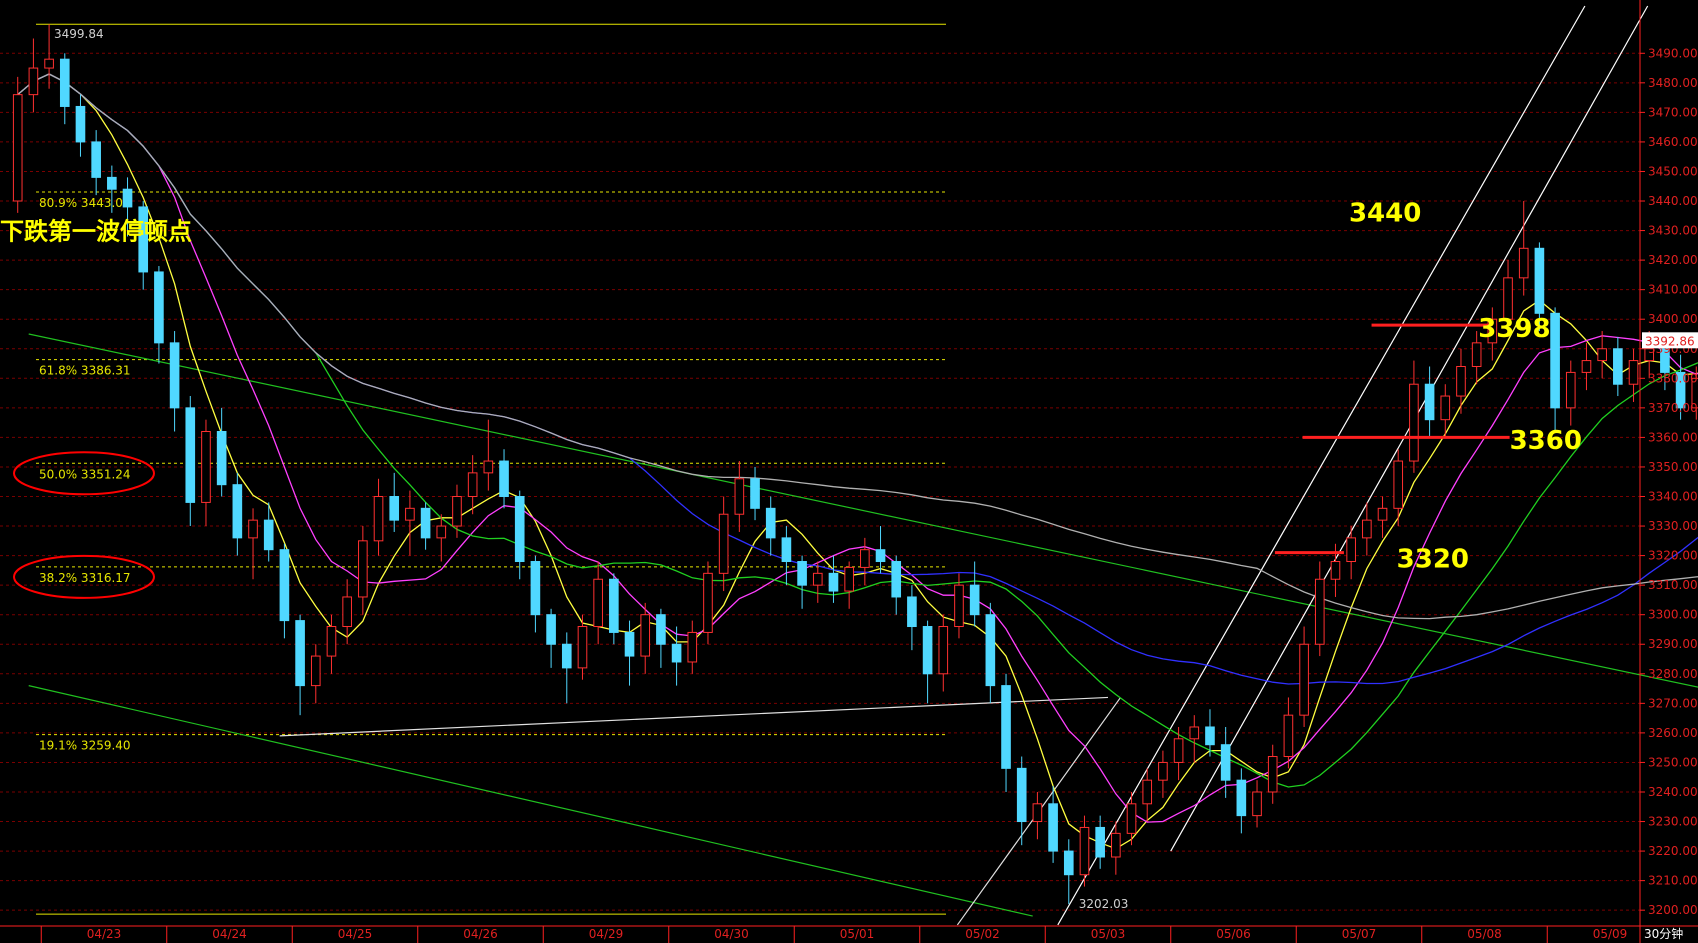 The image size is (1698, 943). What do you see at coordinates (79, 34) in the screenshot?
I see `high-price-label: 3499.84` at bounding box center [79, 34].